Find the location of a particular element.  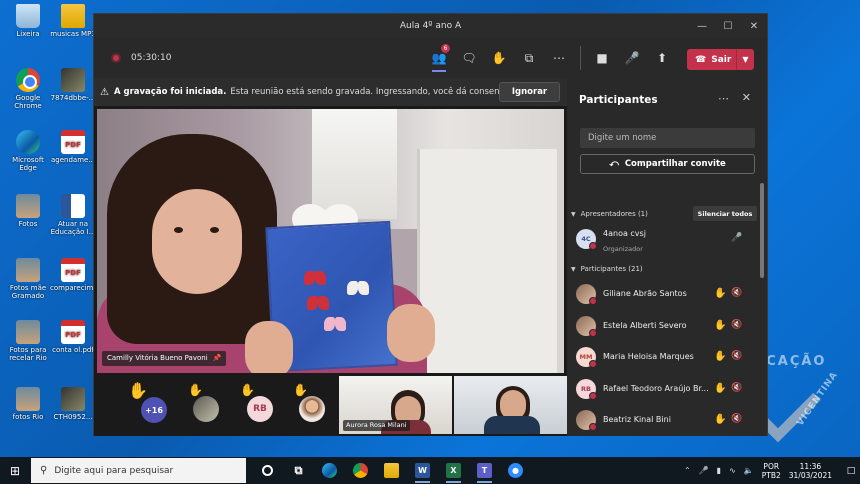

wifi-icon: ∿ is located at coordinates (732, 470).